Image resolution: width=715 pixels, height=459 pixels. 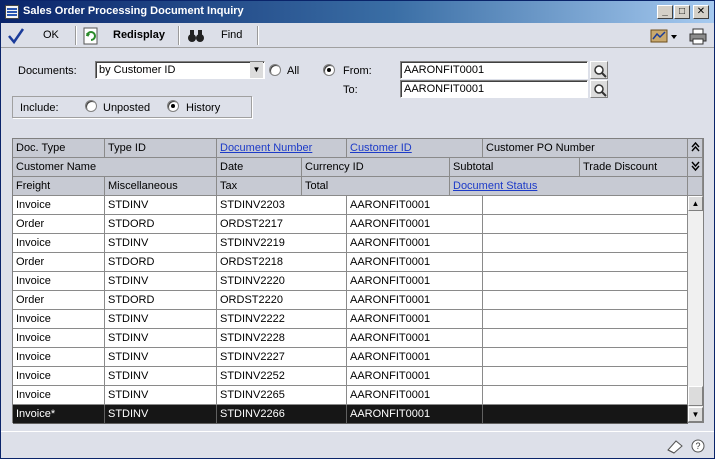 I want to click on from-lookup-button, so click(x=599, y=70).